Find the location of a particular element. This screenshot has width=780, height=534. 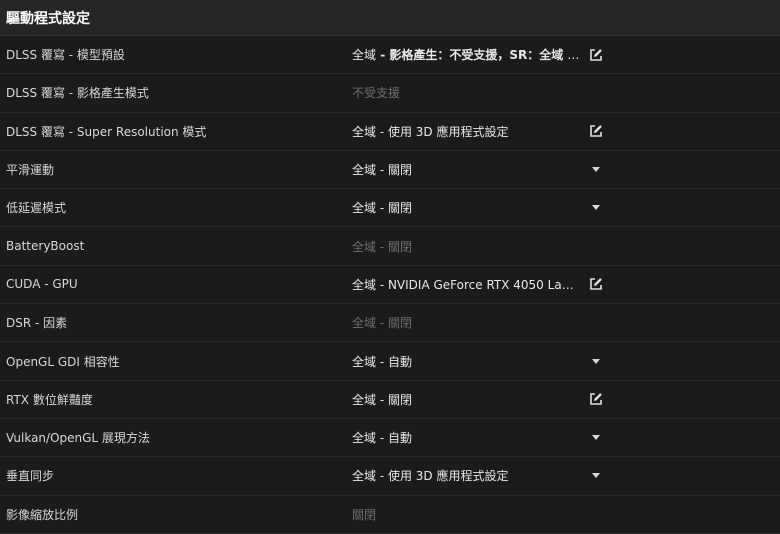

setting-row-opengl-gdi-compat: OpenGL GDI 相容性 全域 - 自動 is located at coordinates (390, 361).